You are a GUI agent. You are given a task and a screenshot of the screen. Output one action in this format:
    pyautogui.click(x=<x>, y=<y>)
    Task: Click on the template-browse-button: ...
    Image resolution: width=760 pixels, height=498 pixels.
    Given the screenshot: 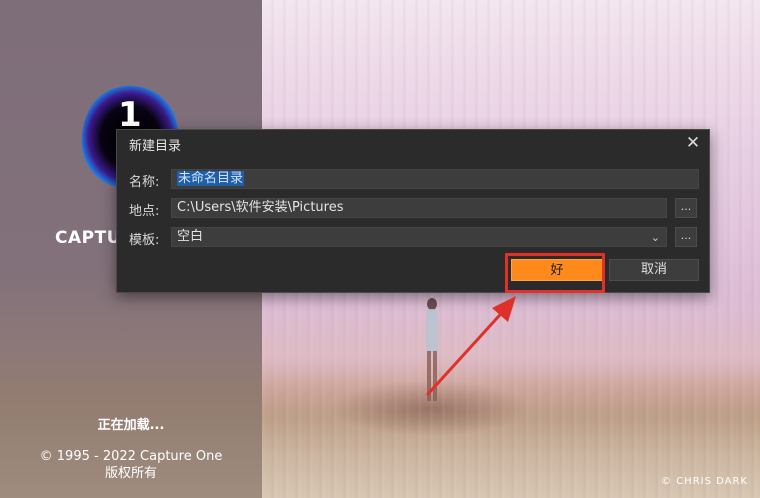 What is the action you would take?
    pyautogui.click(x=686, y=237)
    